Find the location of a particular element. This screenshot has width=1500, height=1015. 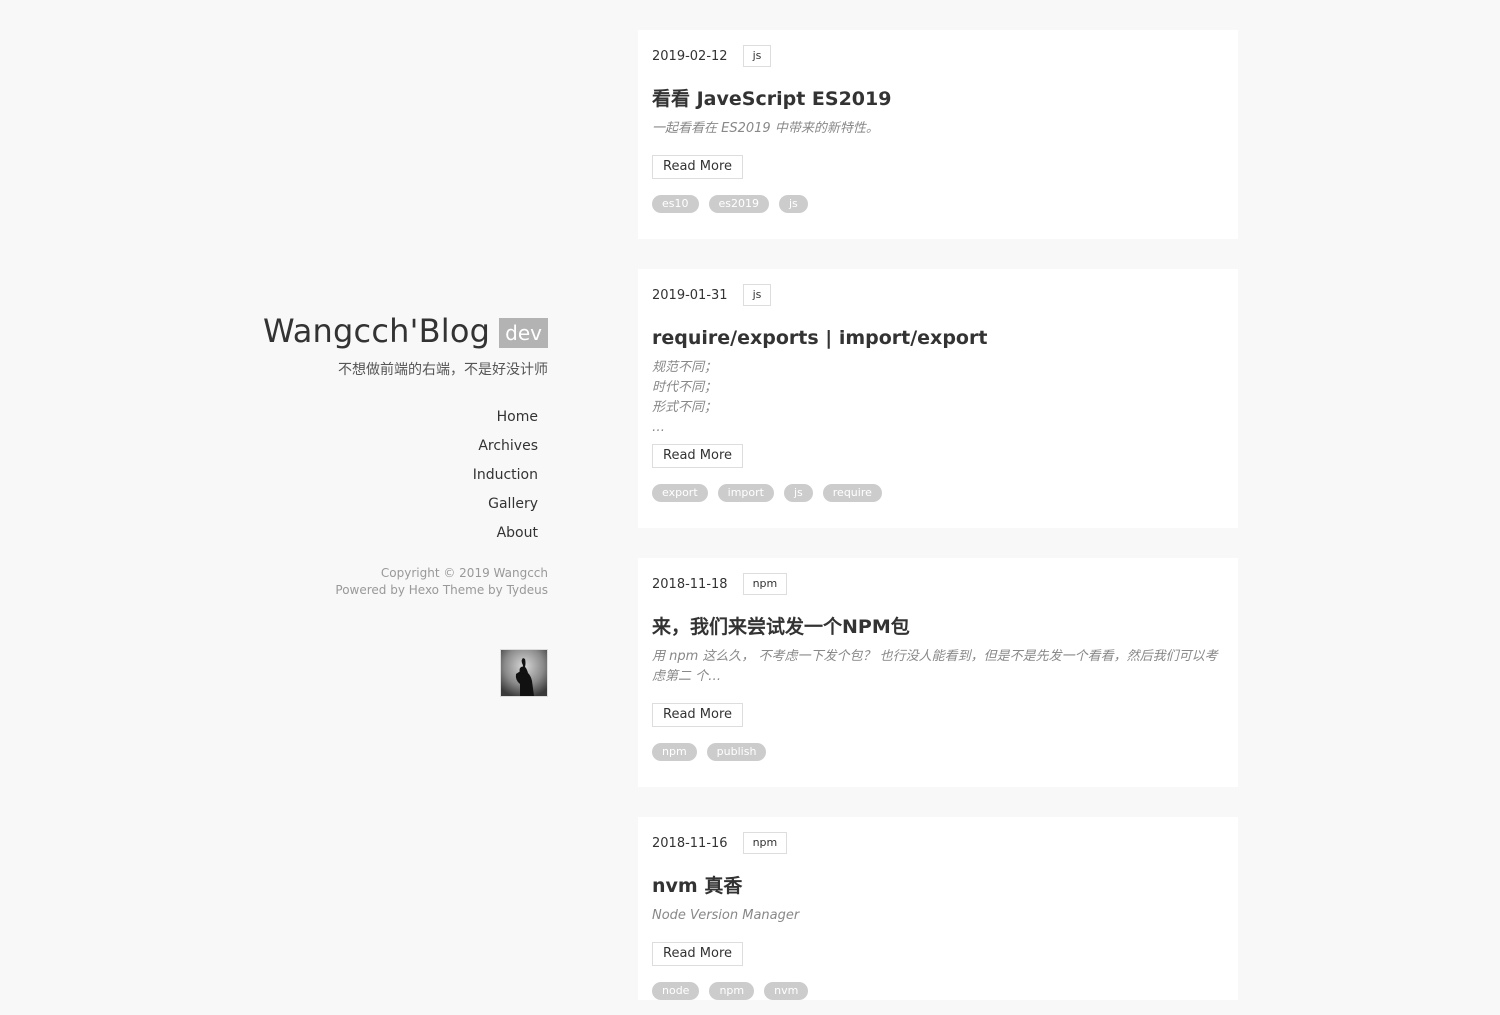

nav-link-home: Home is located at coordinates (505, 417).